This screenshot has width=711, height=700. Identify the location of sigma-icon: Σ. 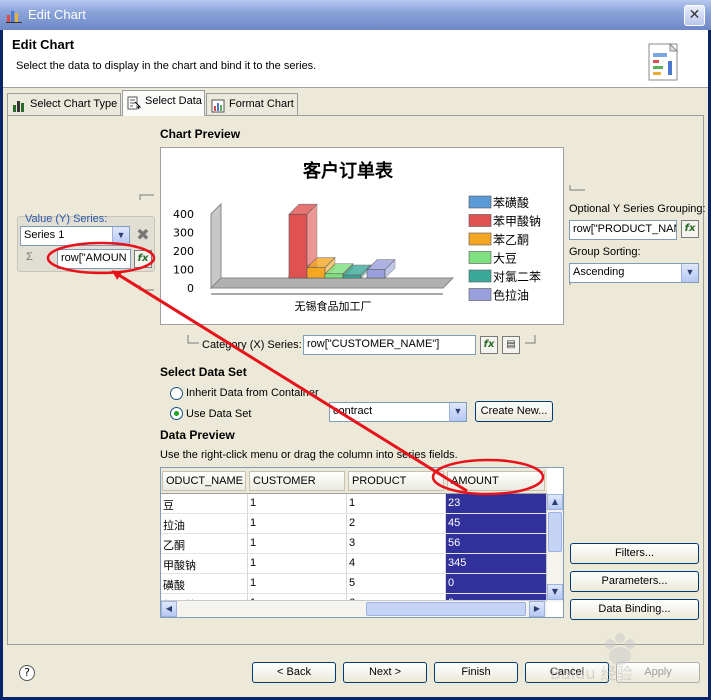
(29, 257).